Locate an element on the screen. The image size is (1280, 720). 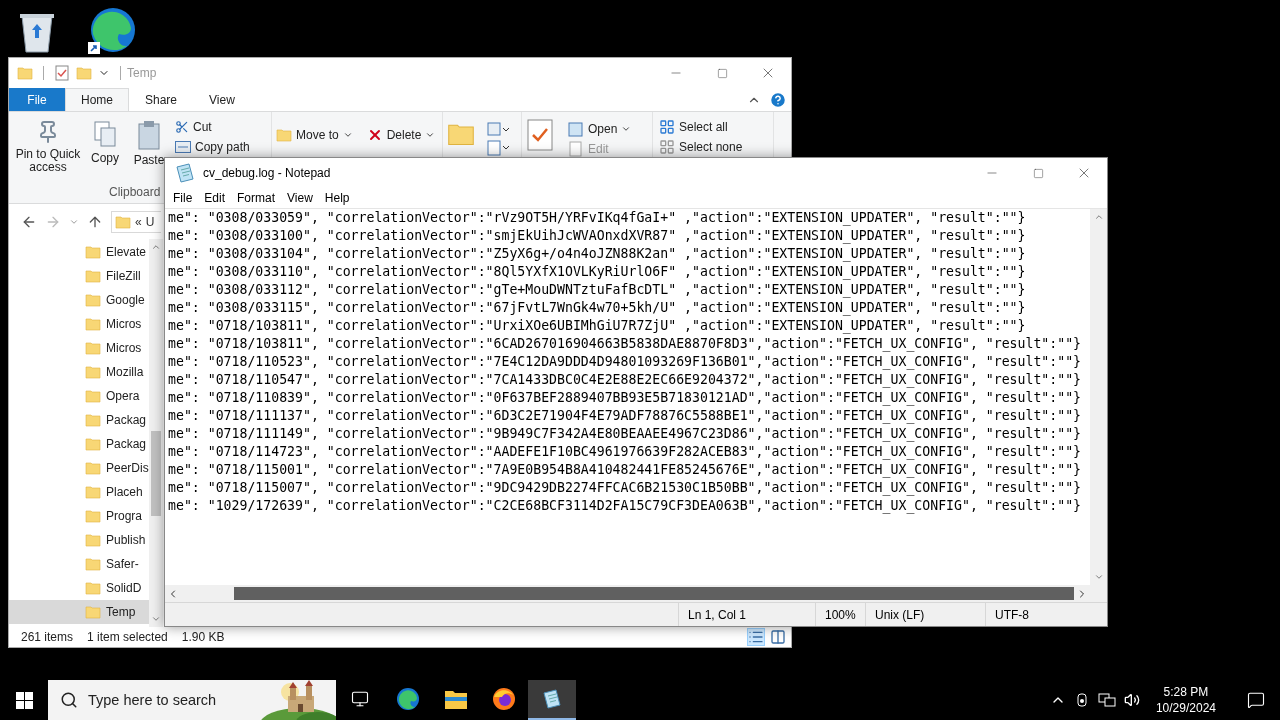
pin-to-quick-access-button: Pin to Quick access is located at coordinates (48, 150).